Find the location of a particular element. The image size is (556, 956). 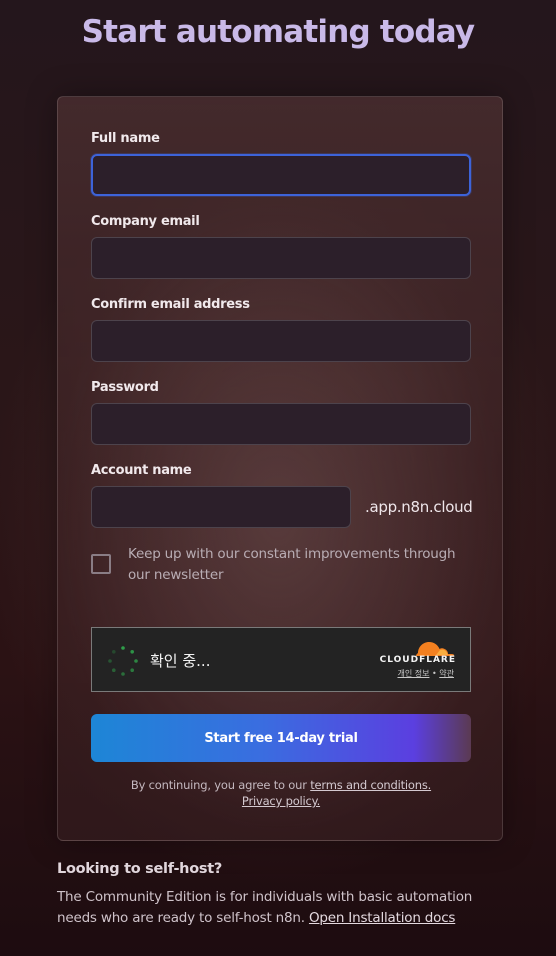

cloudflare-links: 개인 정보 • 약관 is located at coordinates (425, 673).